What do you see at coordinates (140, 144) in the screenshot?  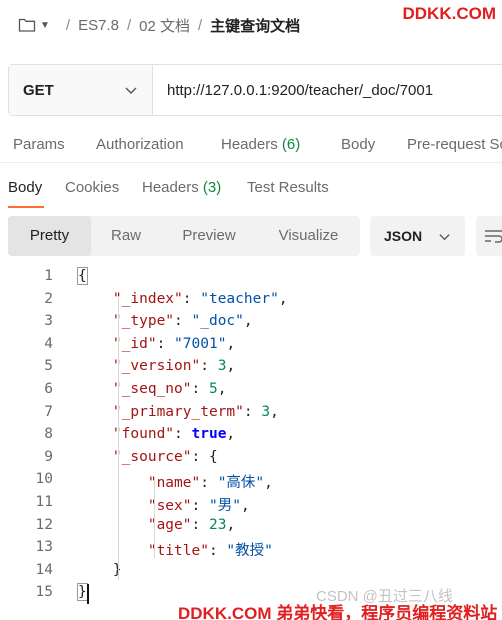 I see `tab-authorization: Authorization` at bounding box center [140, 144].